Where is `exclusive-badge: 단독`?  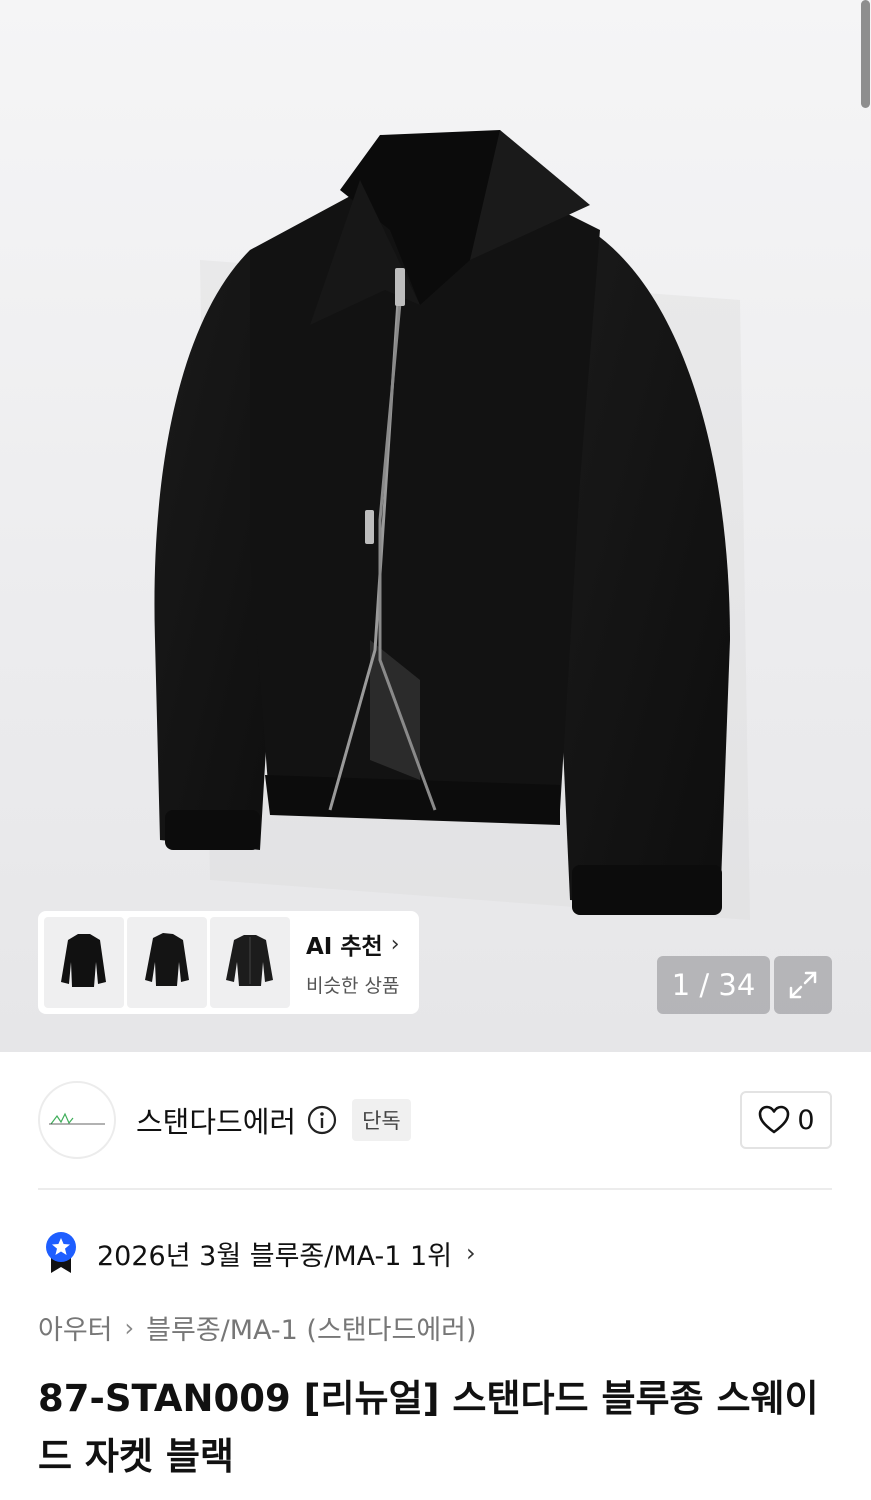
exclusive-badge: 단독 is located at coordinates (381, 1120).